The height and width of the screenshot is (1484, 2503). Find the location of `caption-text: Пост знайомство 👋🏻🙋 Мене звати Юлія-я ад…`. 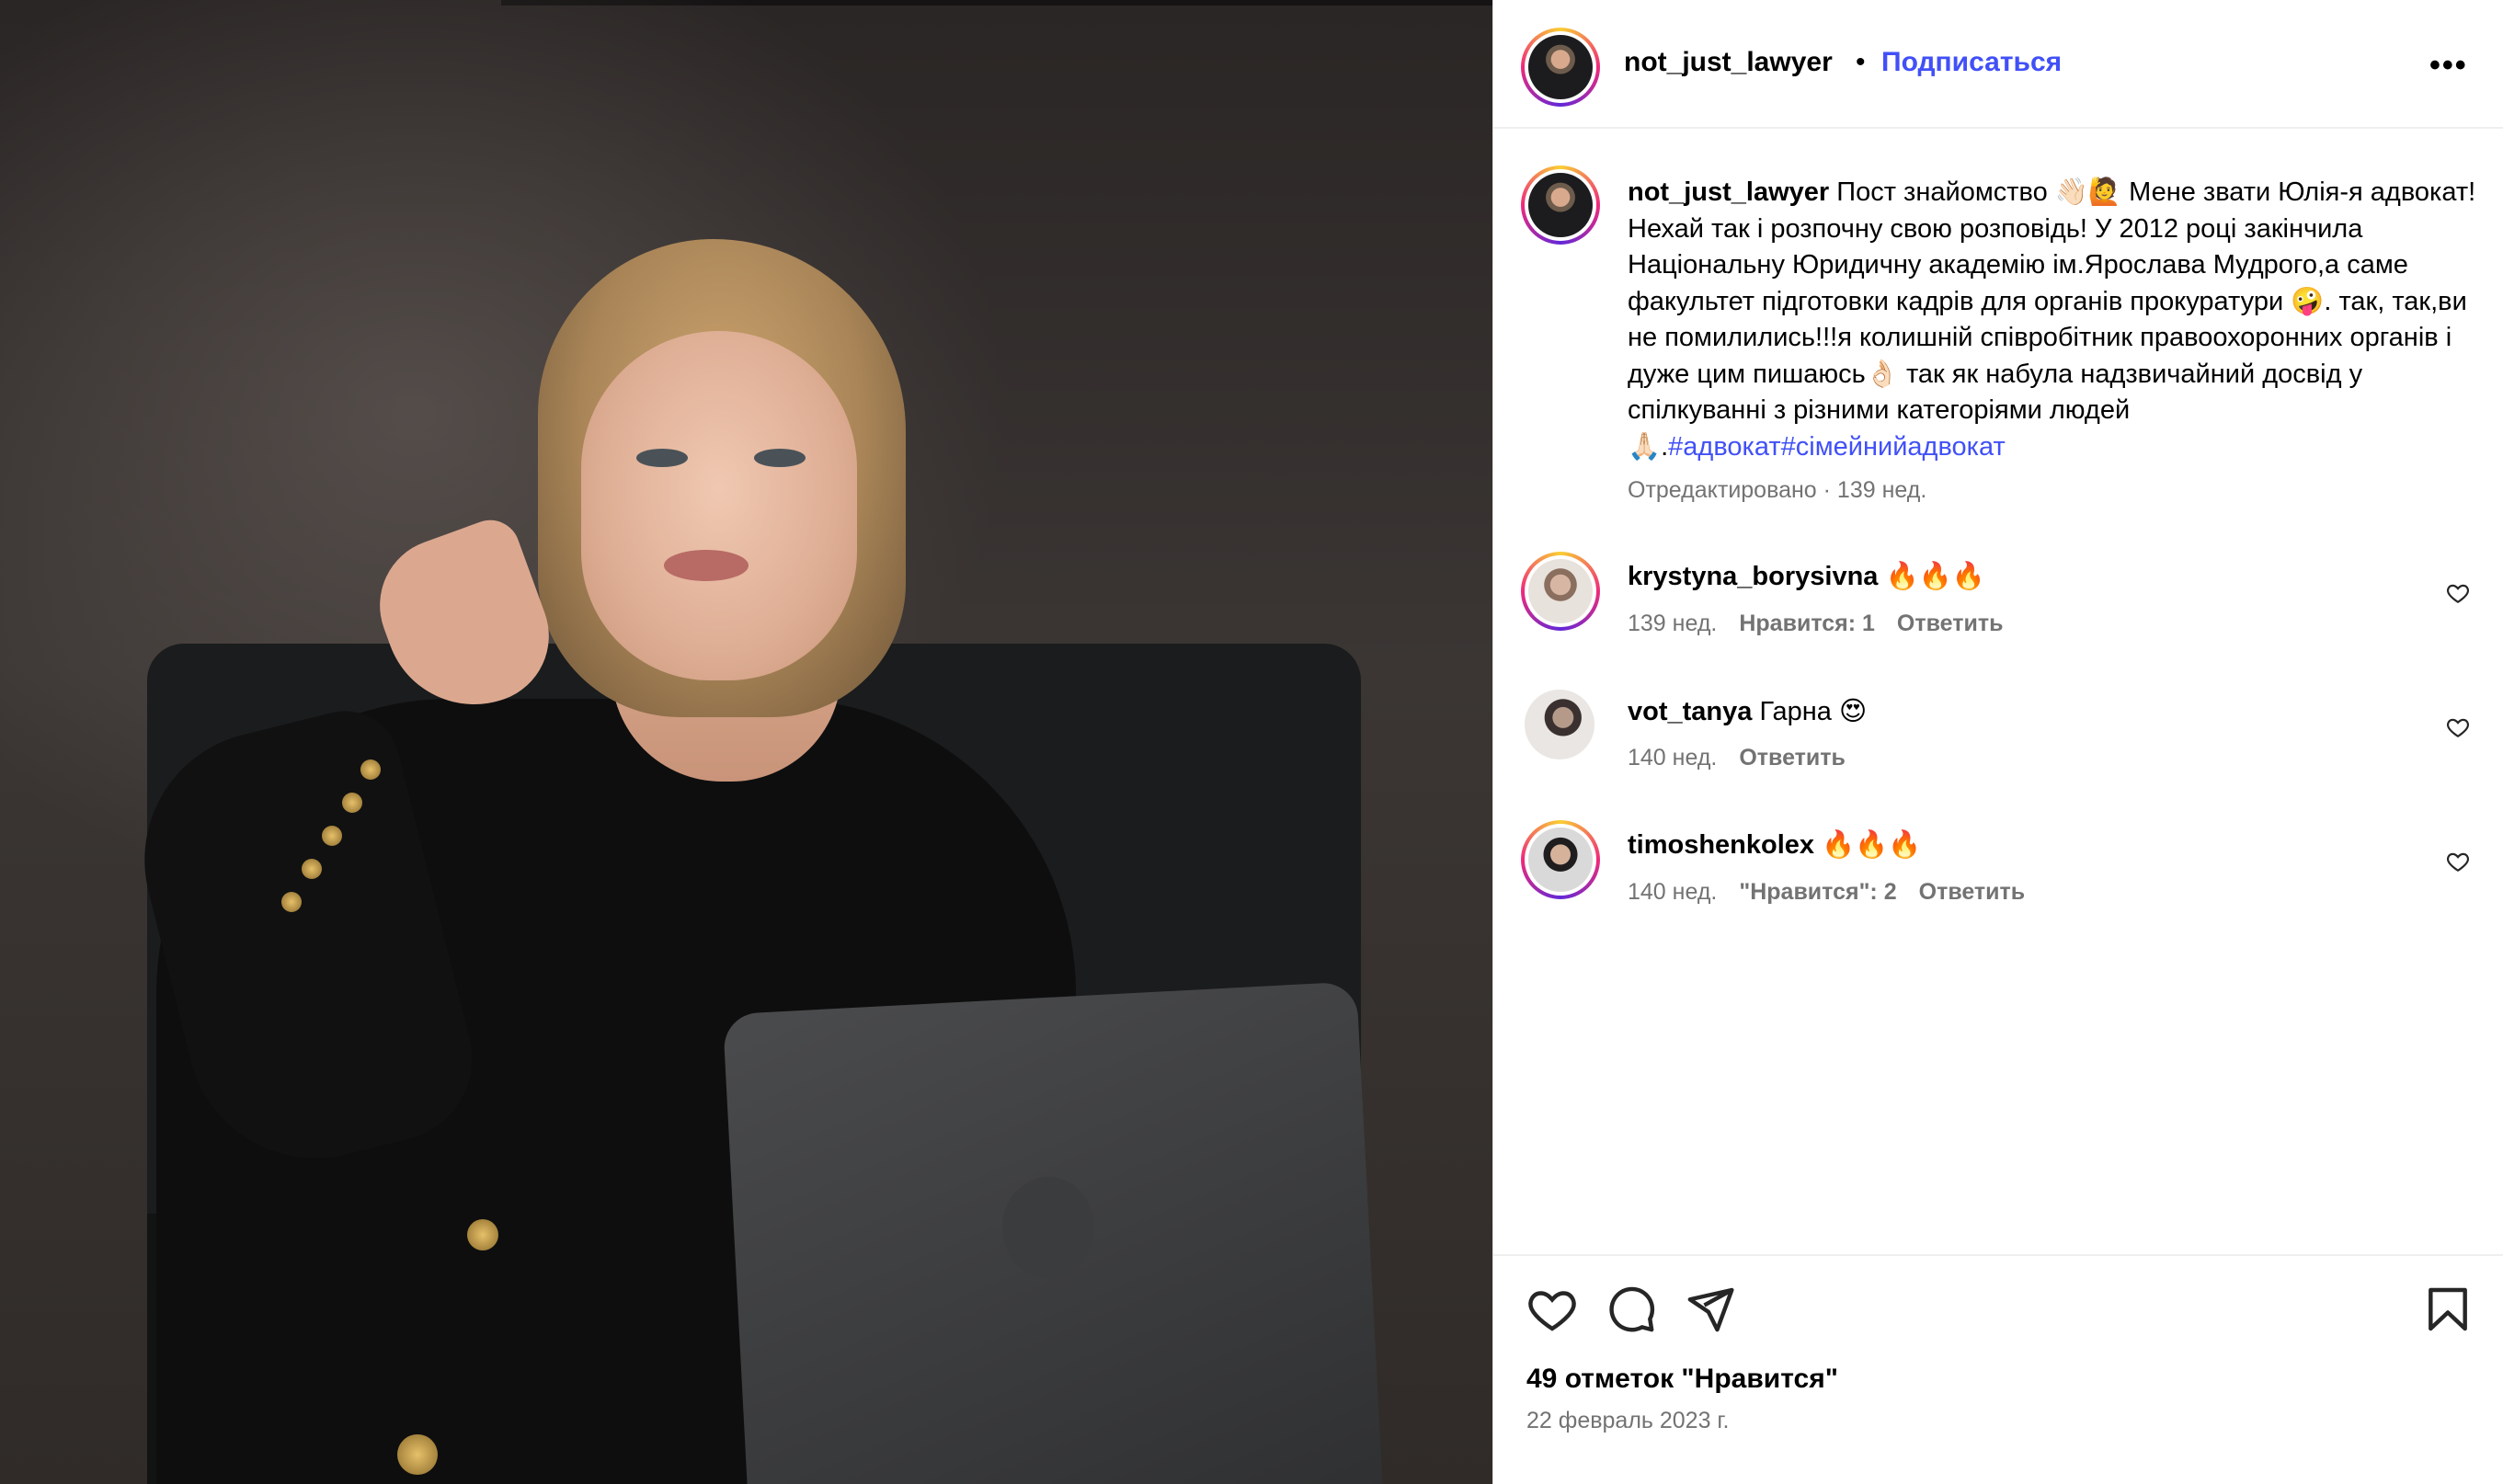

caption-text: Пост знайомство 👋🏻🙋 Мене звати Юлія-я ад… is located at coordinates (2052, 320).